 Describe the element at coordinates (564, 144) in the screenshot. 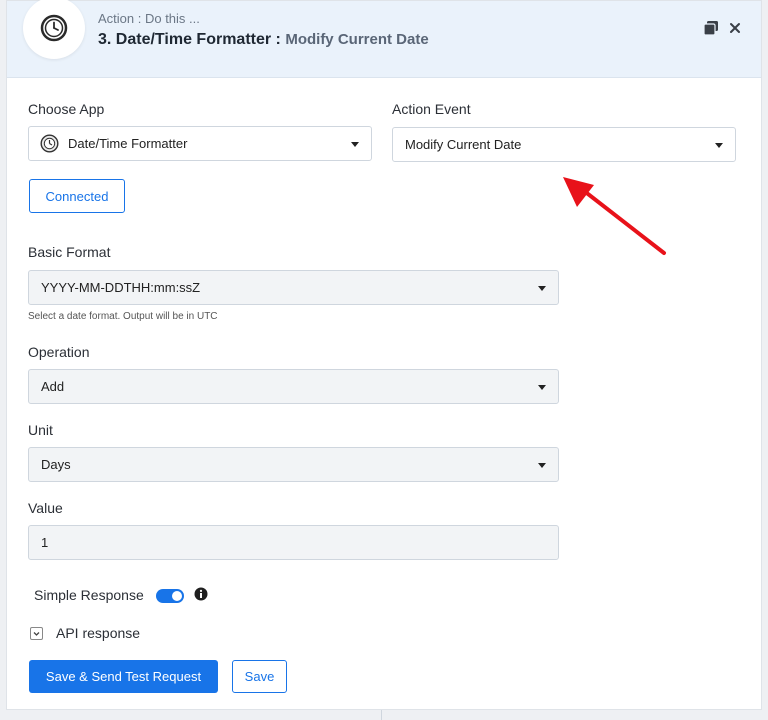

I see `action-event-select: Modify Current Date` at that location.